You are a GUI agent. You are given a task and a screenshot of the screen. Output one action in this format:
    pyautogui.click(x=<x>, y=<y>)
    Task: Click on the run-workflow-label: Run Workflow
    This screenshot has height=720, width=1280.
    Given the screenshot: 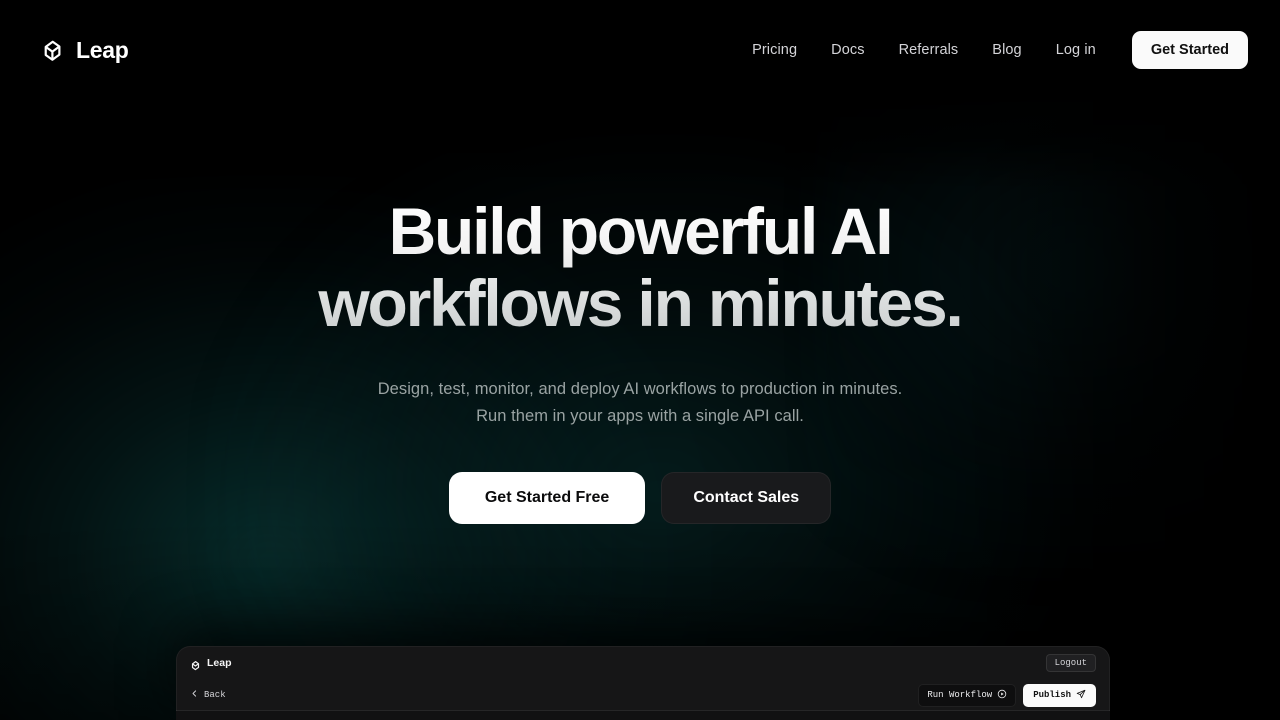 What is the action you would take?
    pyautogui.click(x=960, y=695)
    